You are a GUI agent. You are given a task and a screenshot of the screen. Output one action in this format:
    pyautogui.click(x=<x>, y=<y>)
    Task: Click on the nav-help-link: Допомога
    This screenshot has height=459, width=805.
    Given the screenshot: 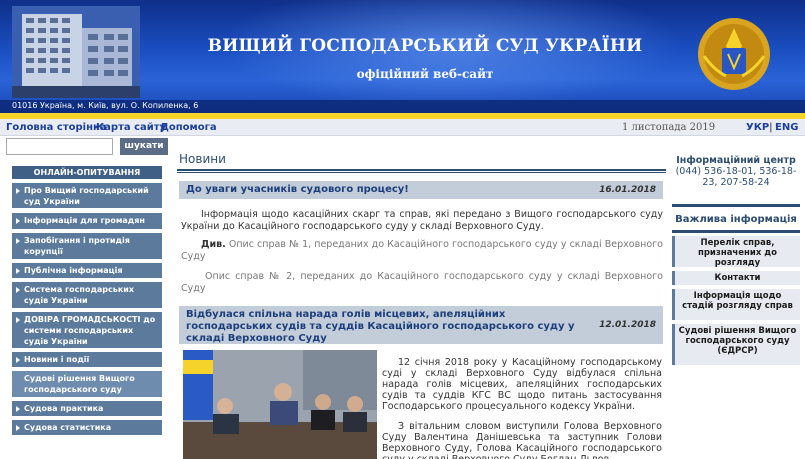 What is the action you would take?
    pyautogui.click(x=188, y=127)
    